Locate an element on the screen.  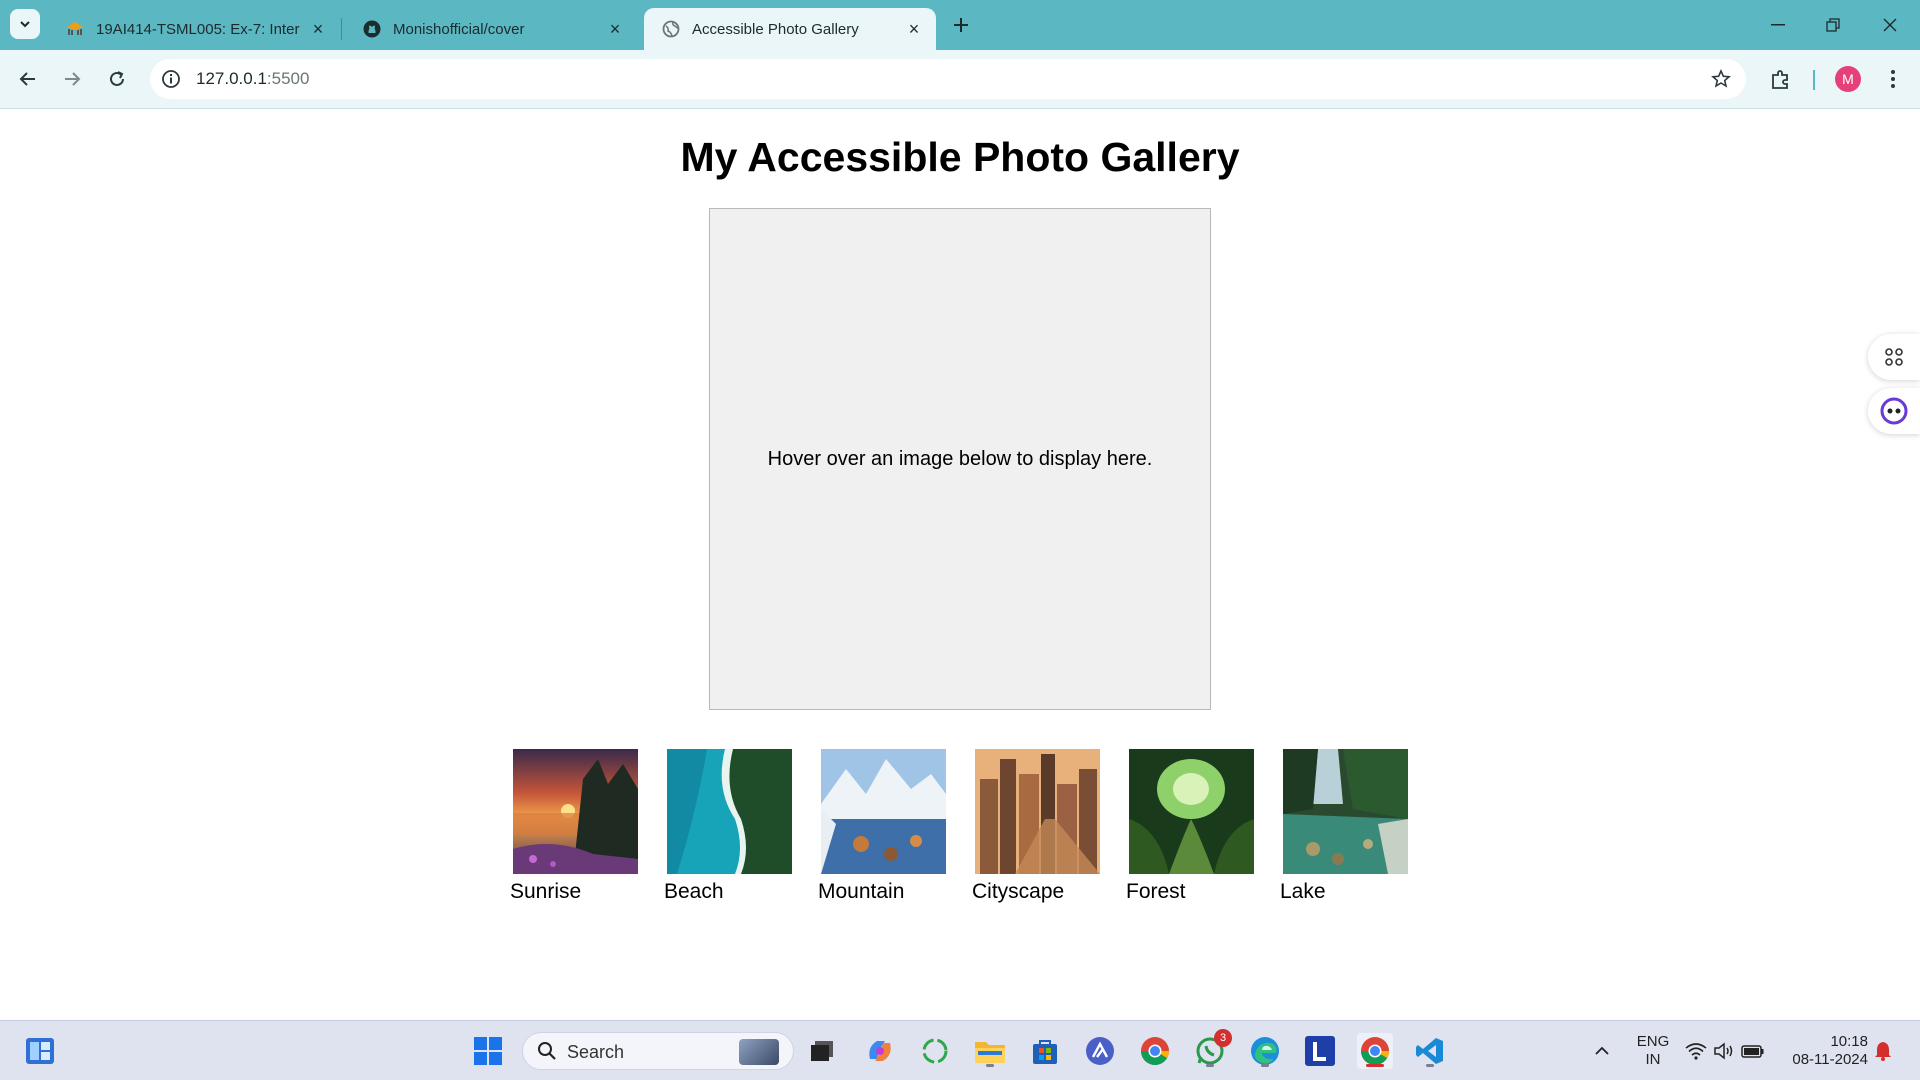
plus-icon is located at coordinates (961, 25).